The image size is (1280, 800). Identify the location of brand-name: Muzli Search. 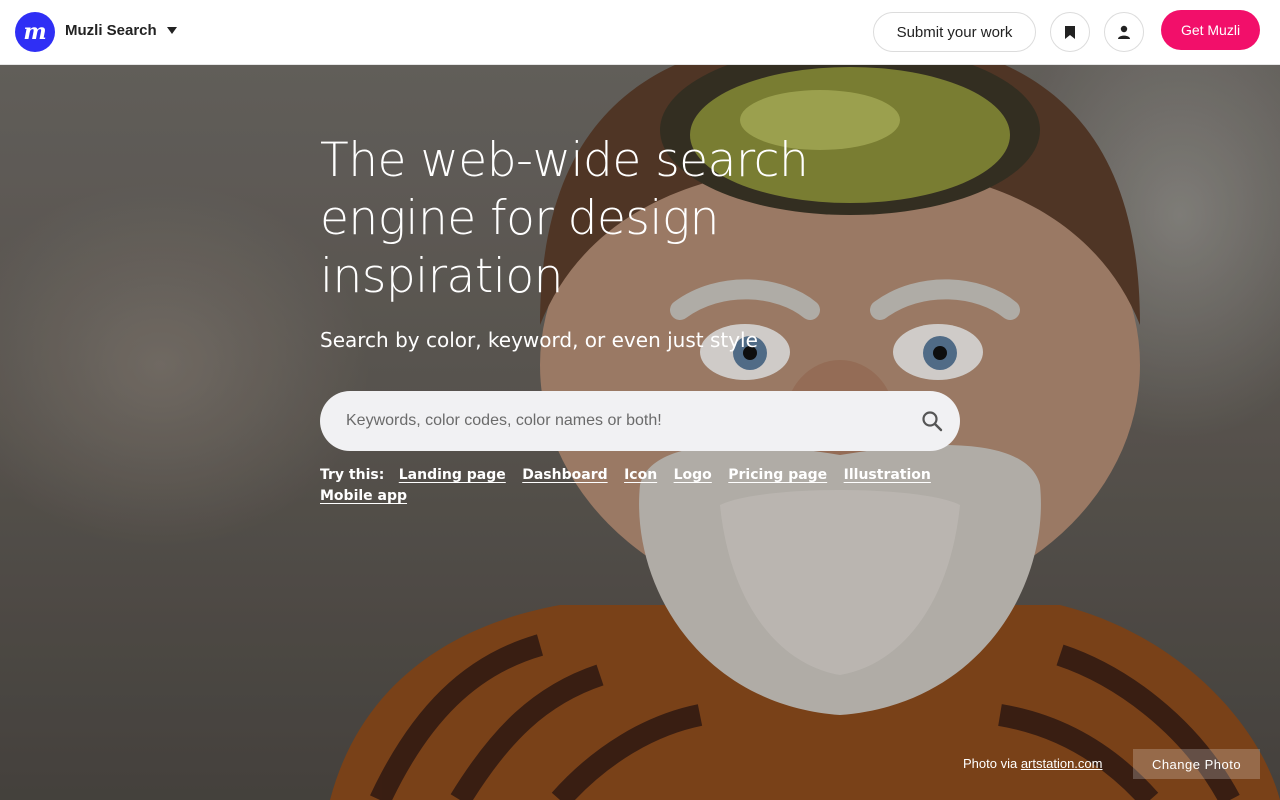
(111, 30).